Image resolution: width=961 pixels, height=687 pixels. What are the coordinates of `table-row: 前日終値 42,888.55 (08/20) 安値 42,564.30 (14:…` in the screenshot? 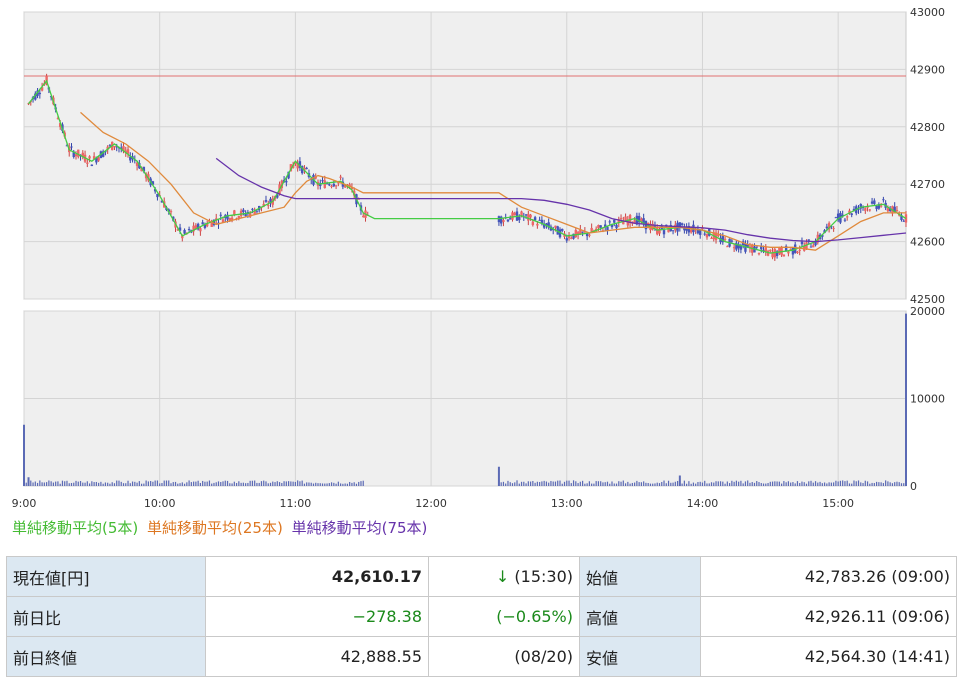 It's located at (481, 656).